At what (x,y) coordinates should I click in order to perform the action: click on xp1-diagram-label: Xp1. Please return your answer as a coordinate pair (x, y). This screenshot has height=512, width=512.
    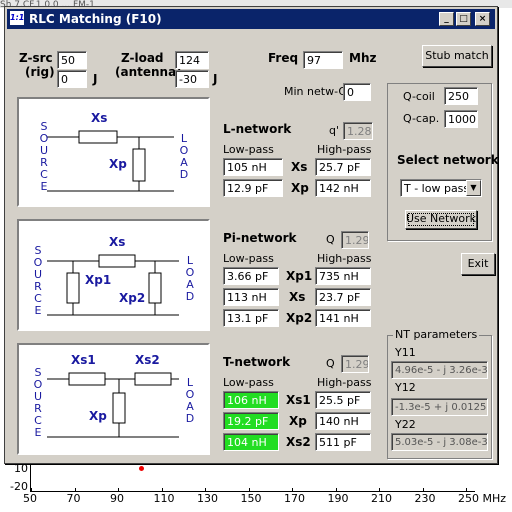
    Looking at the image, I should click on (98, 280).